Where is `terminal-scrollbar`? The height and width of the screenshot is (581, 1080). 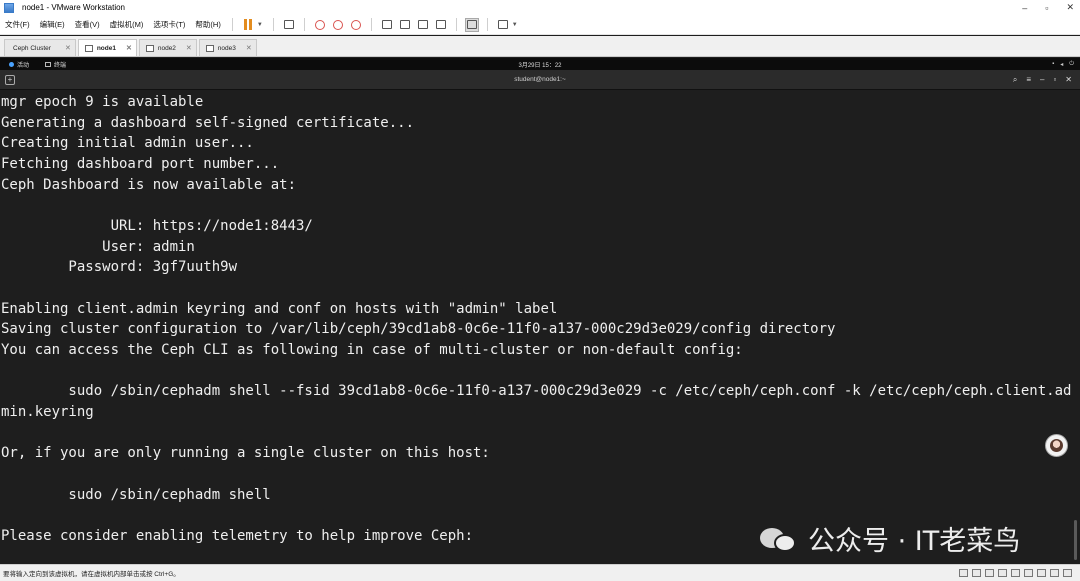 terminal-scrollbar is located at coordinates (1075, 540).